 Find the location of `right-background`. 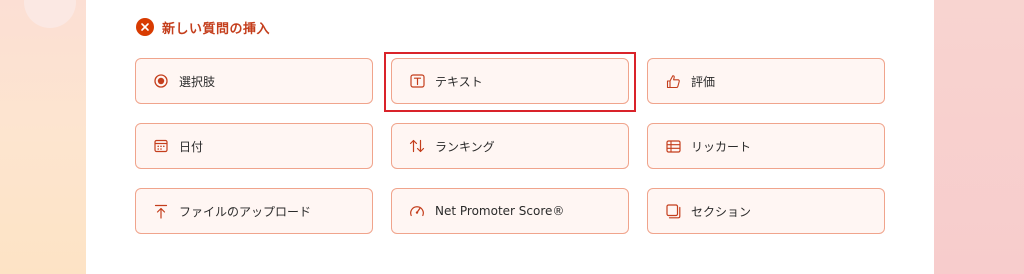

right-background is located at coordinates (979, 137).